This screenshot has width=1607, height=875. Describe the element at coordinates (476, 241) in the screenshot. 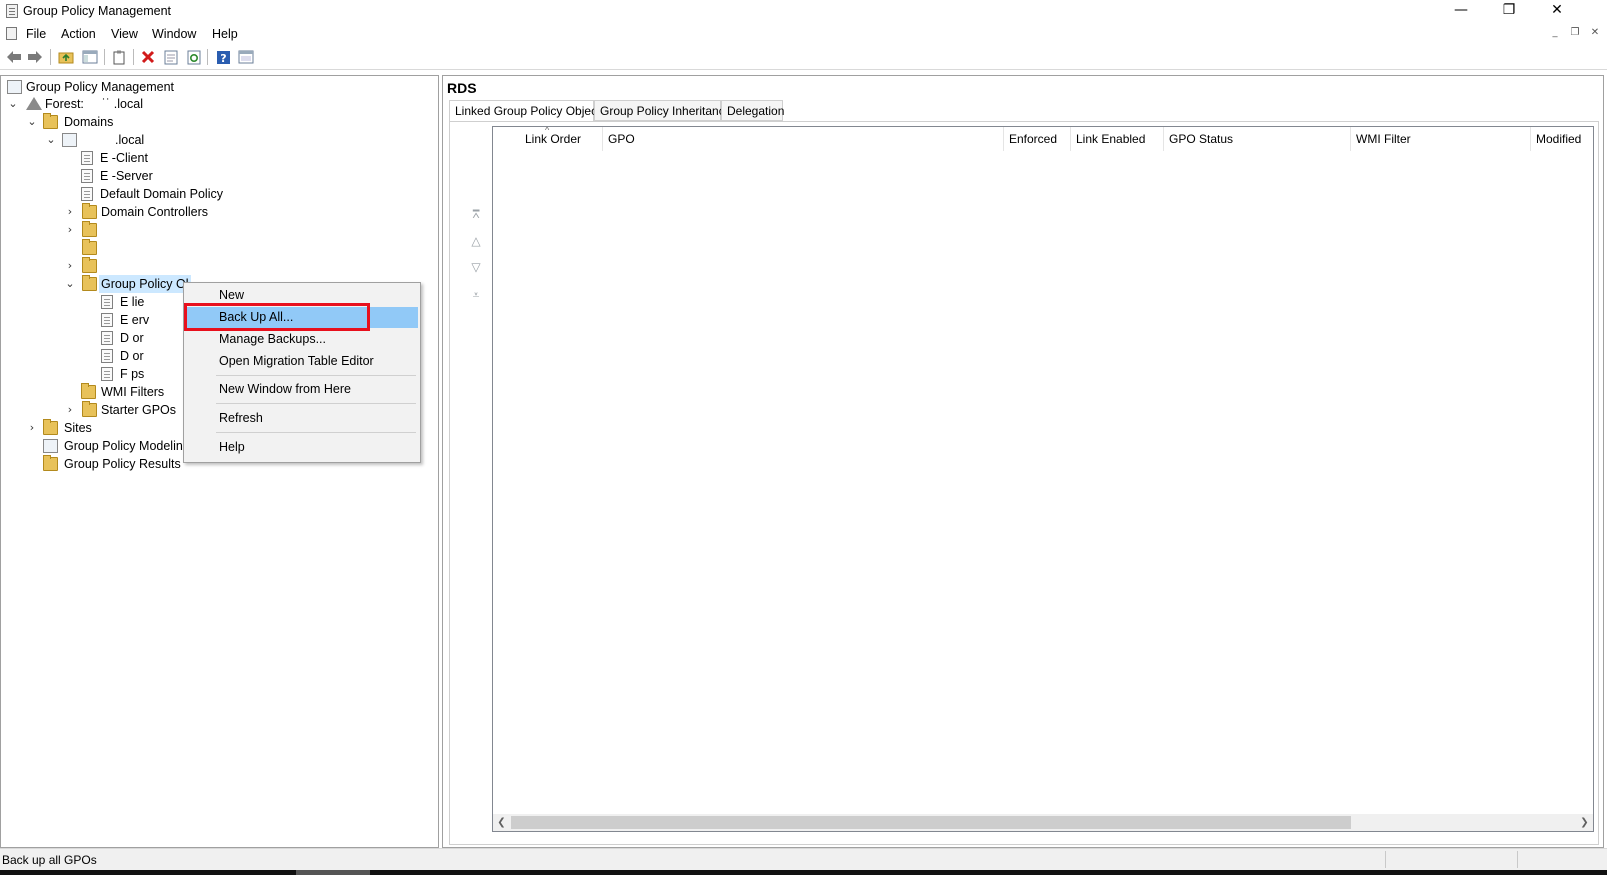

I see `move-up-icon: △` at that location.